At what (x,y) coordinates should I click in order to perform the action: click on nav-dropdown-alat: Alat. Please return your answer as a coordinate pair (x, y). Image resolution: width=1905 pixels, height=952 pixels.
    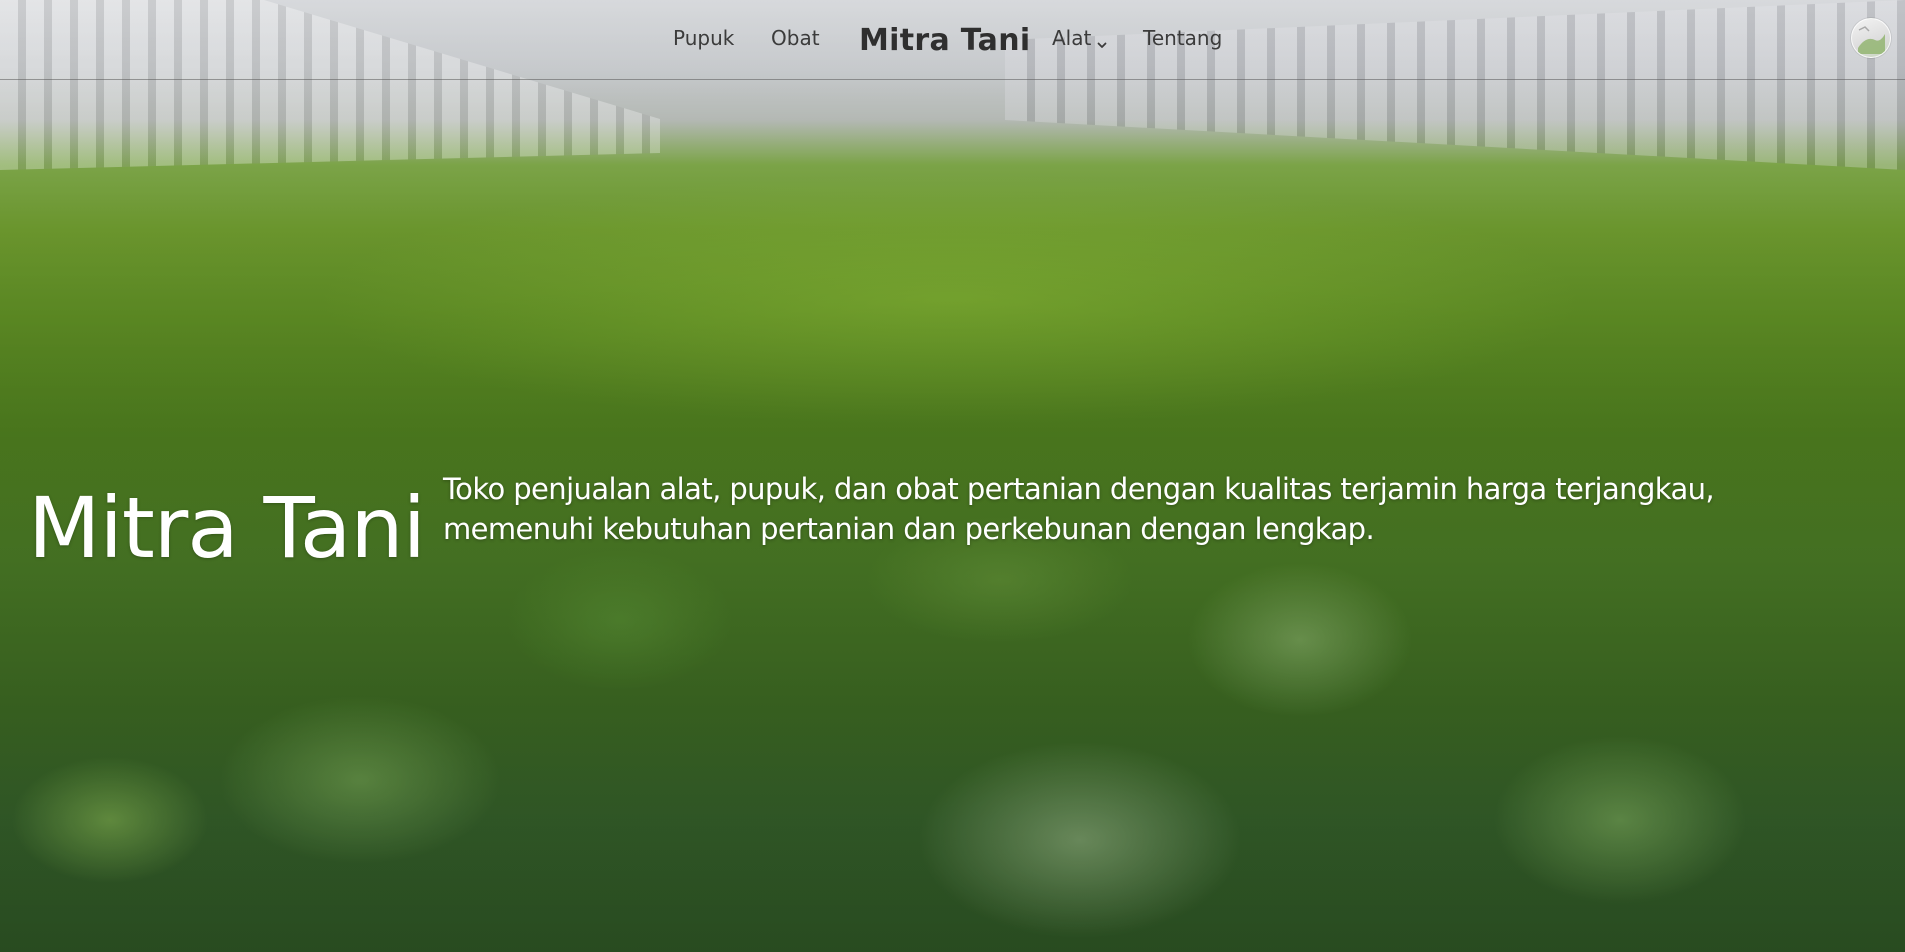
    Looking at the image, I should click on (1080, 38).